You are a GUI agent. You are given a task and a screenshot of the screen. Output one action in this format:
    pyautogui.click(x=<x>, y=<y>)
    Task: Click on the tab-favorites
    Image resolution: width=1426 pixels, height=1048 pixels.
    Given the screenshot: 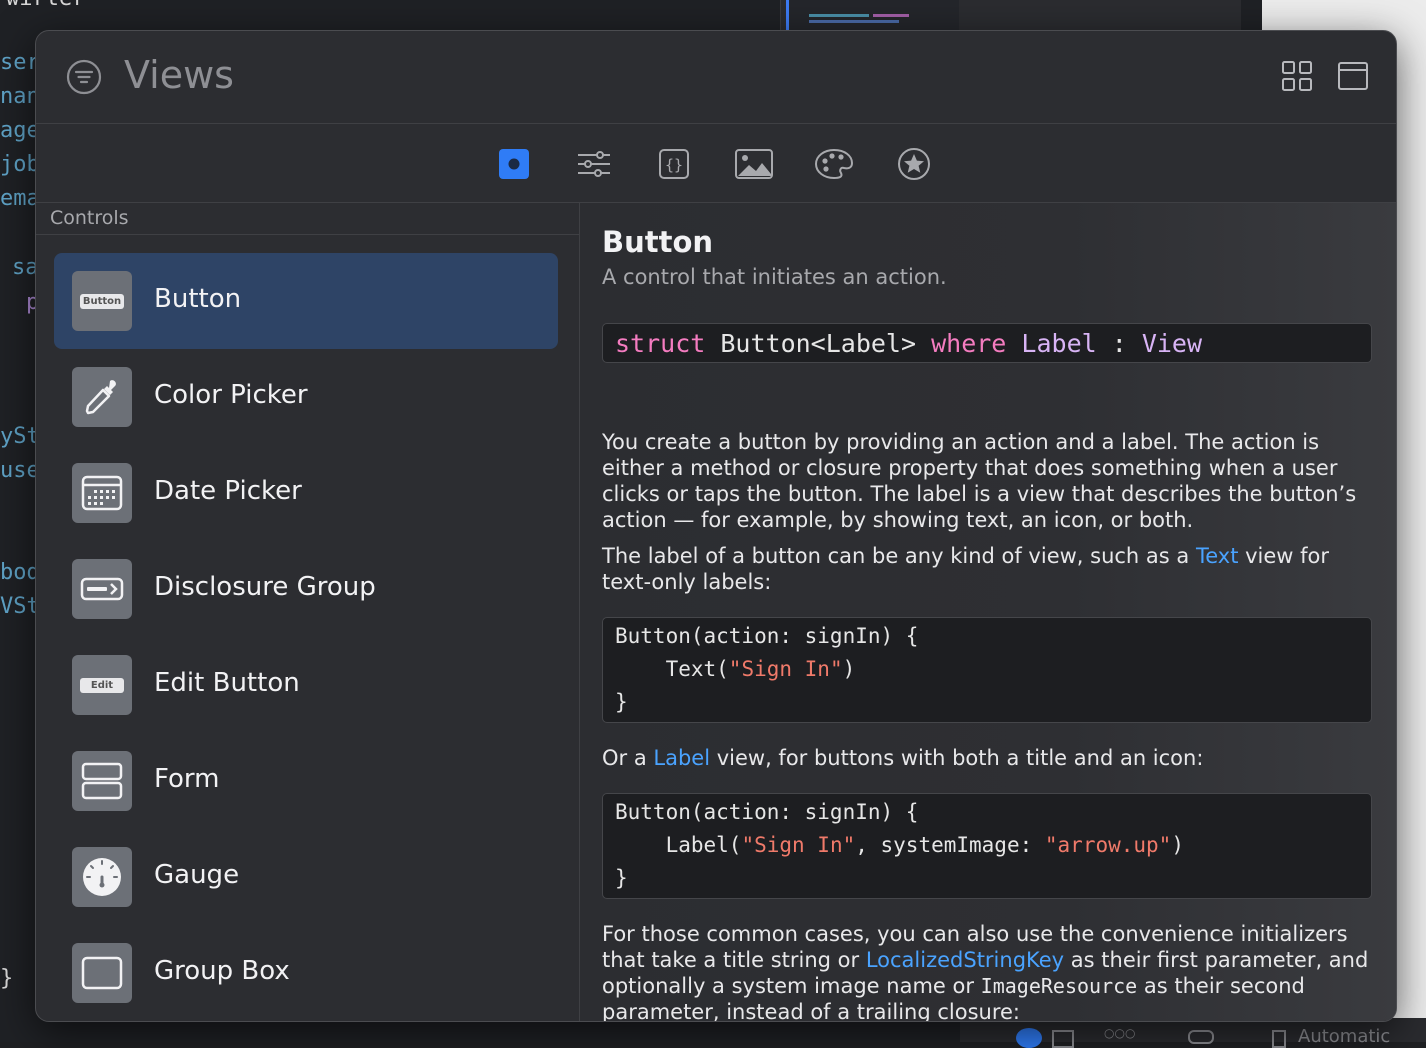 What is the action you would take?
    pyautogui.click(x=914, y=164)
    